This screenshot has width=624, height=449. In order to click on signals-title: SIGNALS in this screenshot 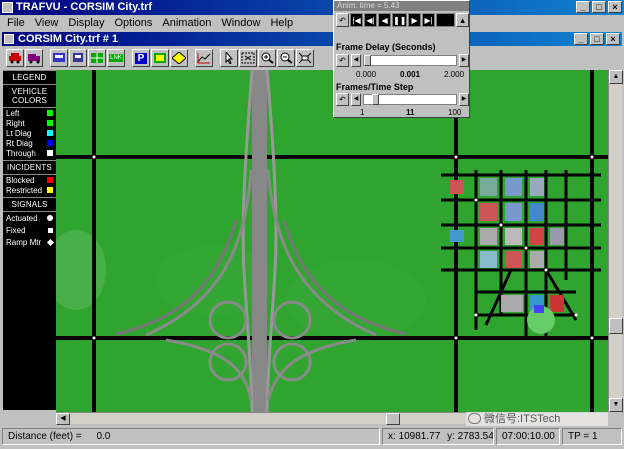, I will do `click(29, 204)`.